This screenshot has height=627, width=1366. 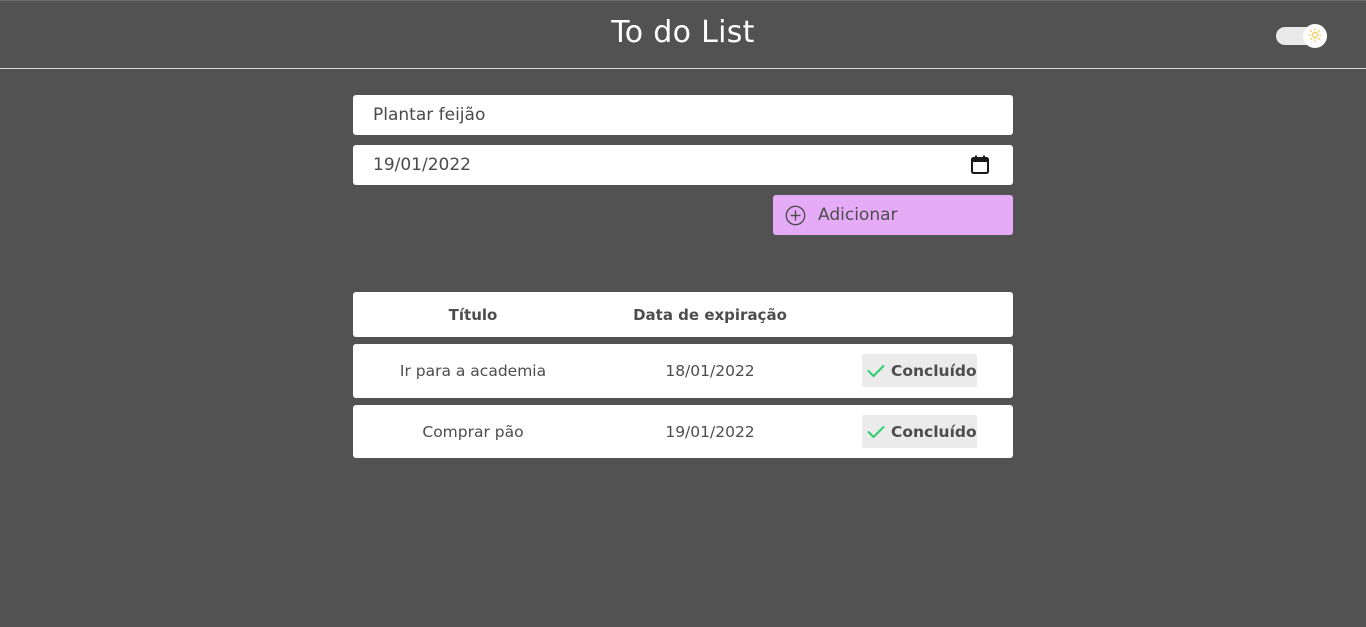 What do you see at coordinates (429, 115) in the screenshot?
I see `task-title-value: Plantar feijão` at bounding box center [429, 115].